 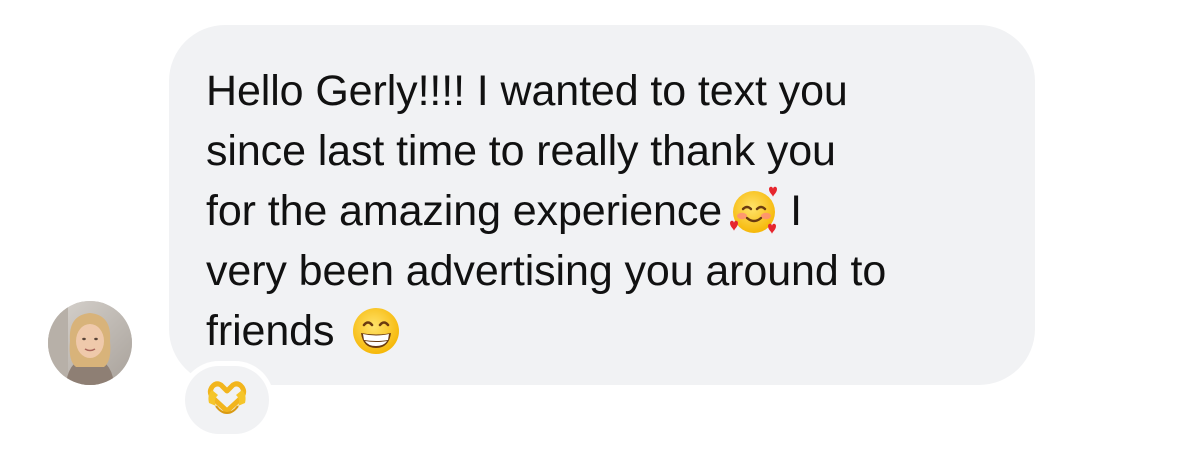 What do you see at coordinates (796, 211) in the screenshot?
I see `message-line-3-tail: I` at bounding box center [796, 211].